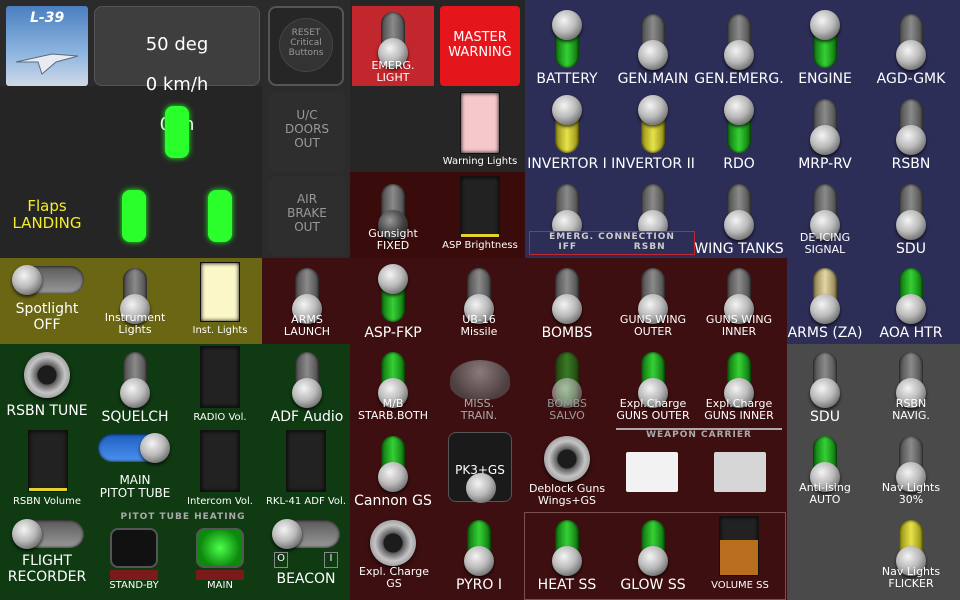  I want to click on weapon-carrier-right, so click(740, 472).